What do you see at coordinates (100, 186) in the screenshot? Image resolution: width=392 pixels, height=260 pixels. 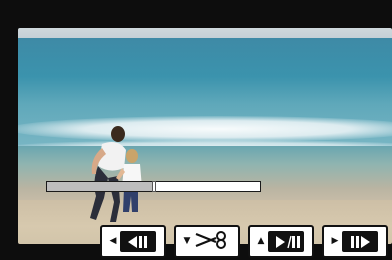 I see `progress-played` at bounding box center [100, 186].